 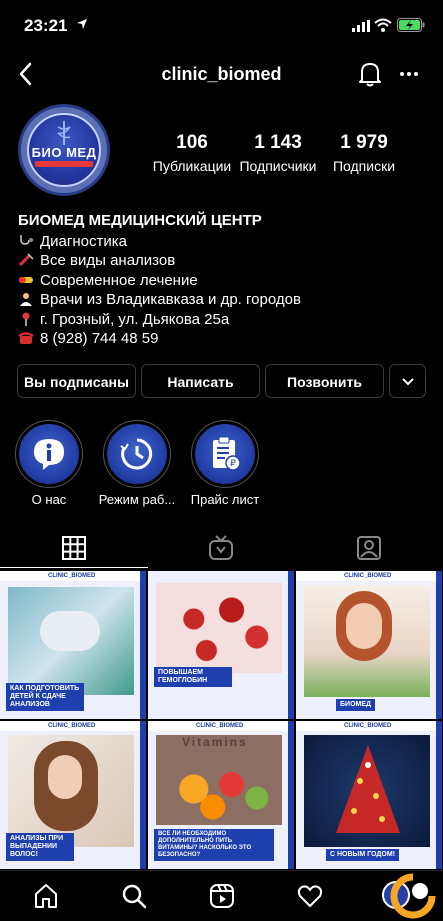 I want to click on home-icon, so click(x=46, y=896).